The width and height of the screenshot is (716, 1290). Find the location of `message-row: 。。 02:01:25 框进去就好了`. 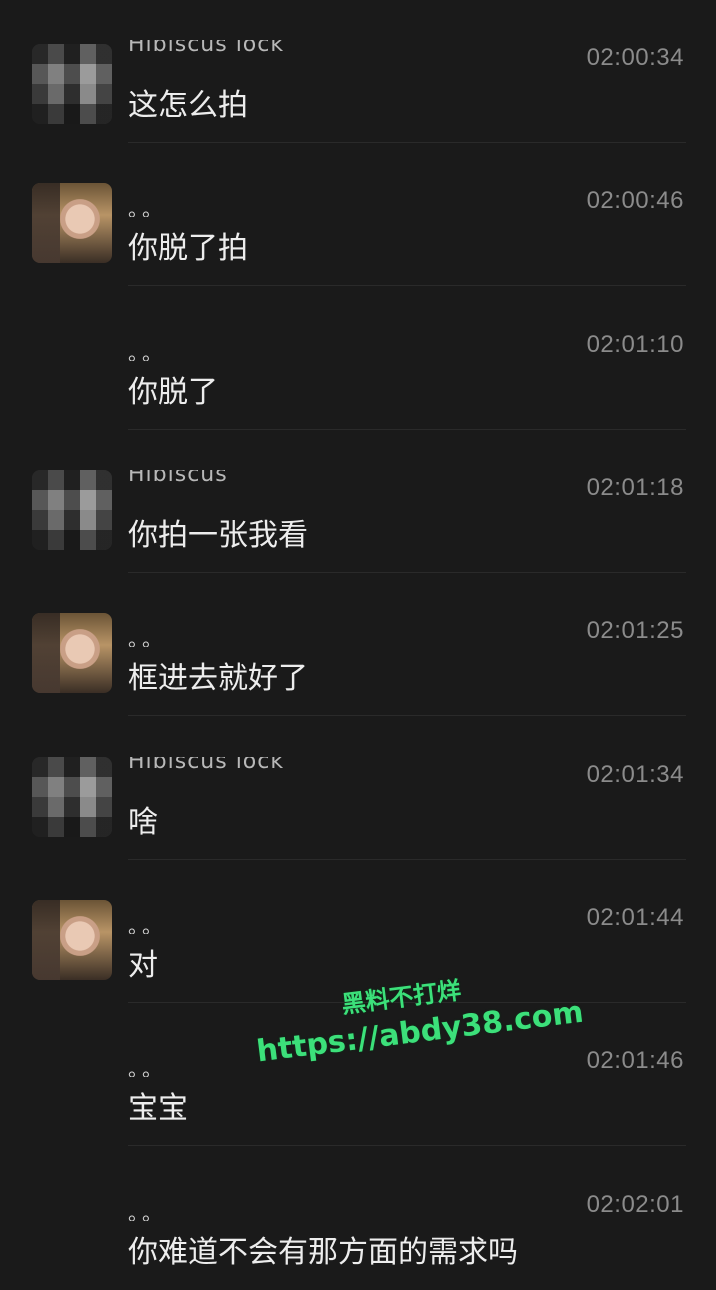

message-row: 。。 02:01:25 框进去就好了 is located at coordinates (358, 644).